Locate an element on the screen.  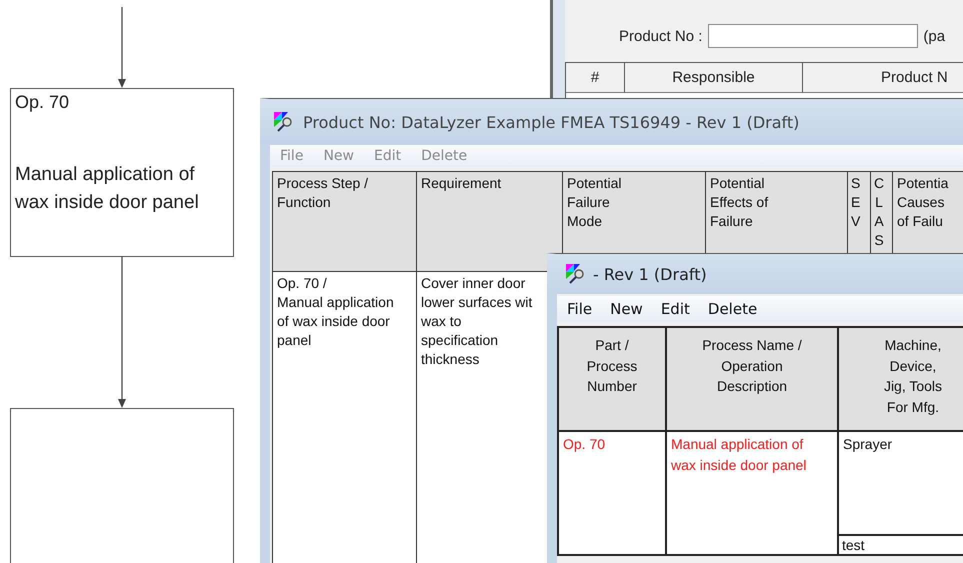
table-cell-text: Manual application of wax inside door panel is located at coordinates (738, 455).